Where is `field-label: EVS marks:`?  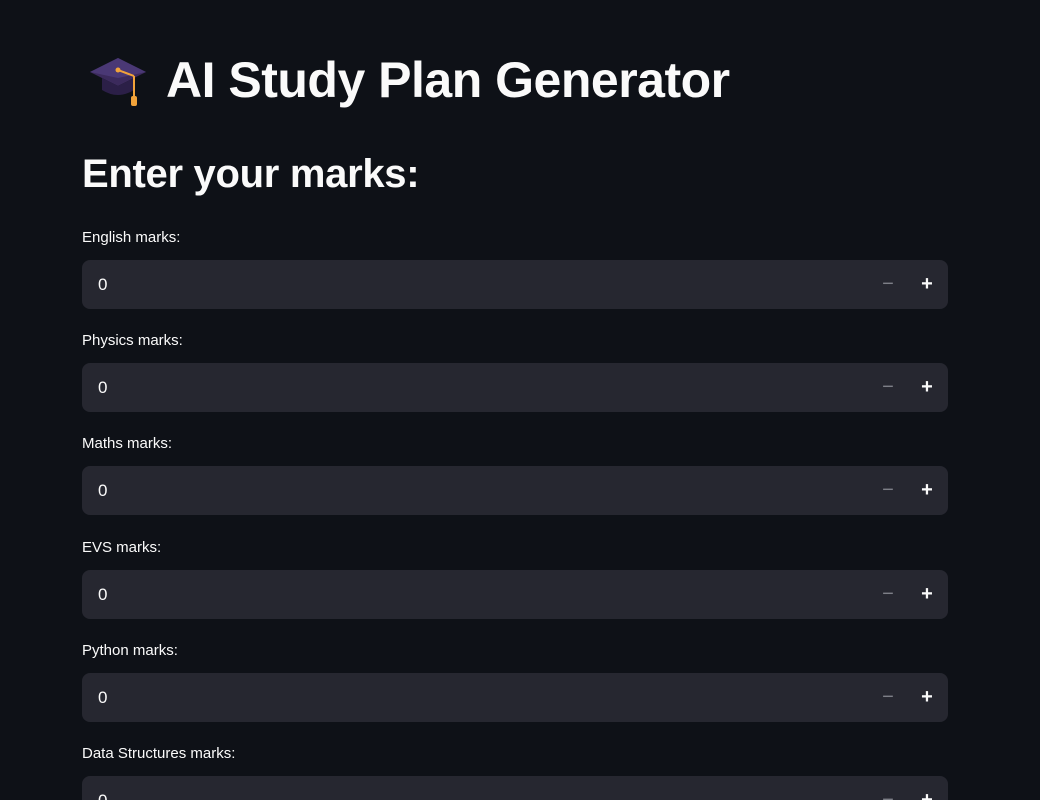
field-label: EVS marks: is located at coordinates (122, 547).